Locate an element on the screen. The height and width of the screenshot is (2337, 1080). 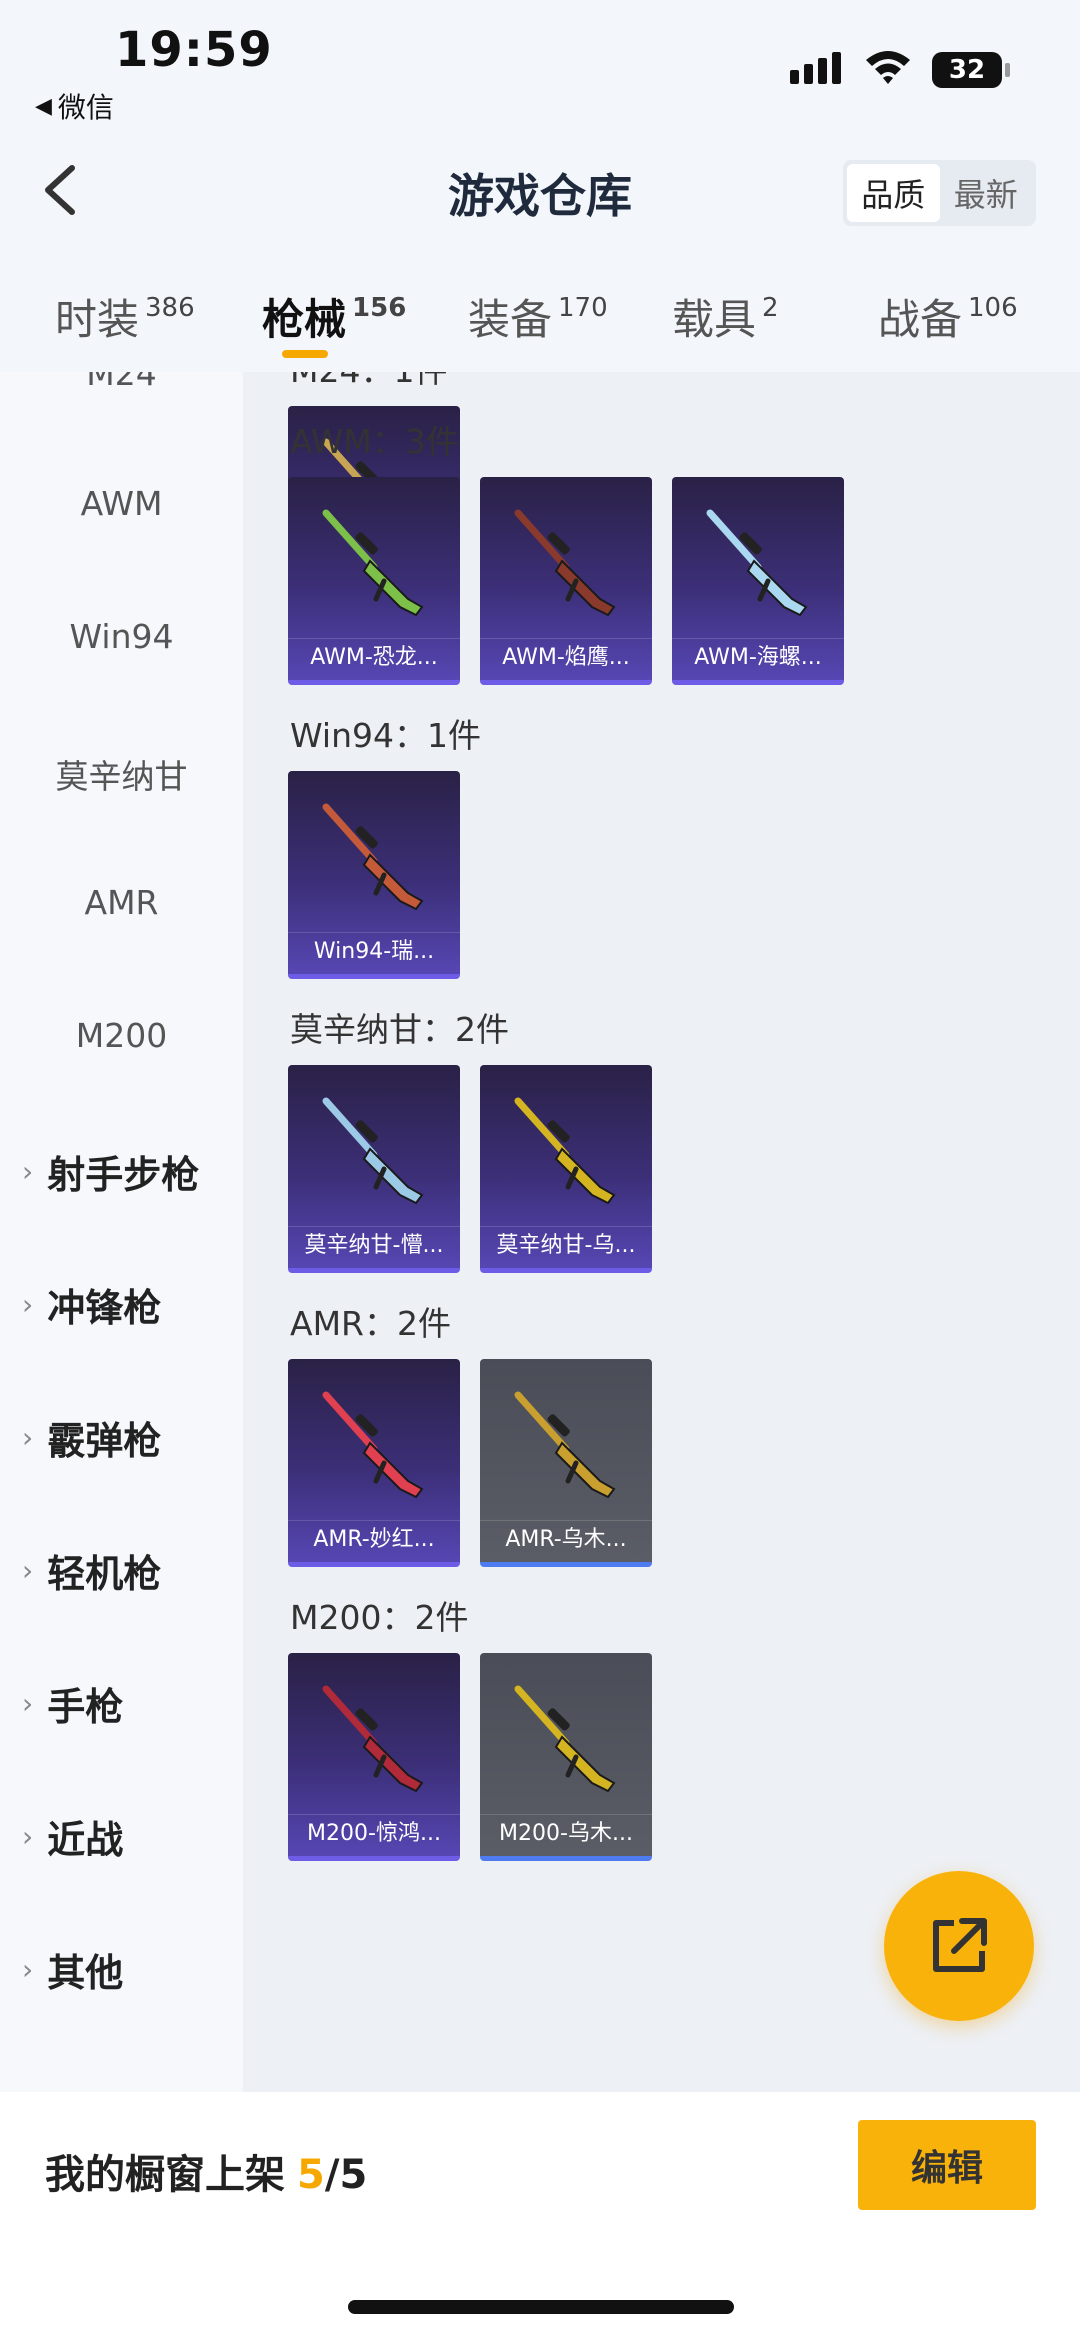
showcase-status: 我的橱窗上架 5/5 is located at coordinates (206, 2171).